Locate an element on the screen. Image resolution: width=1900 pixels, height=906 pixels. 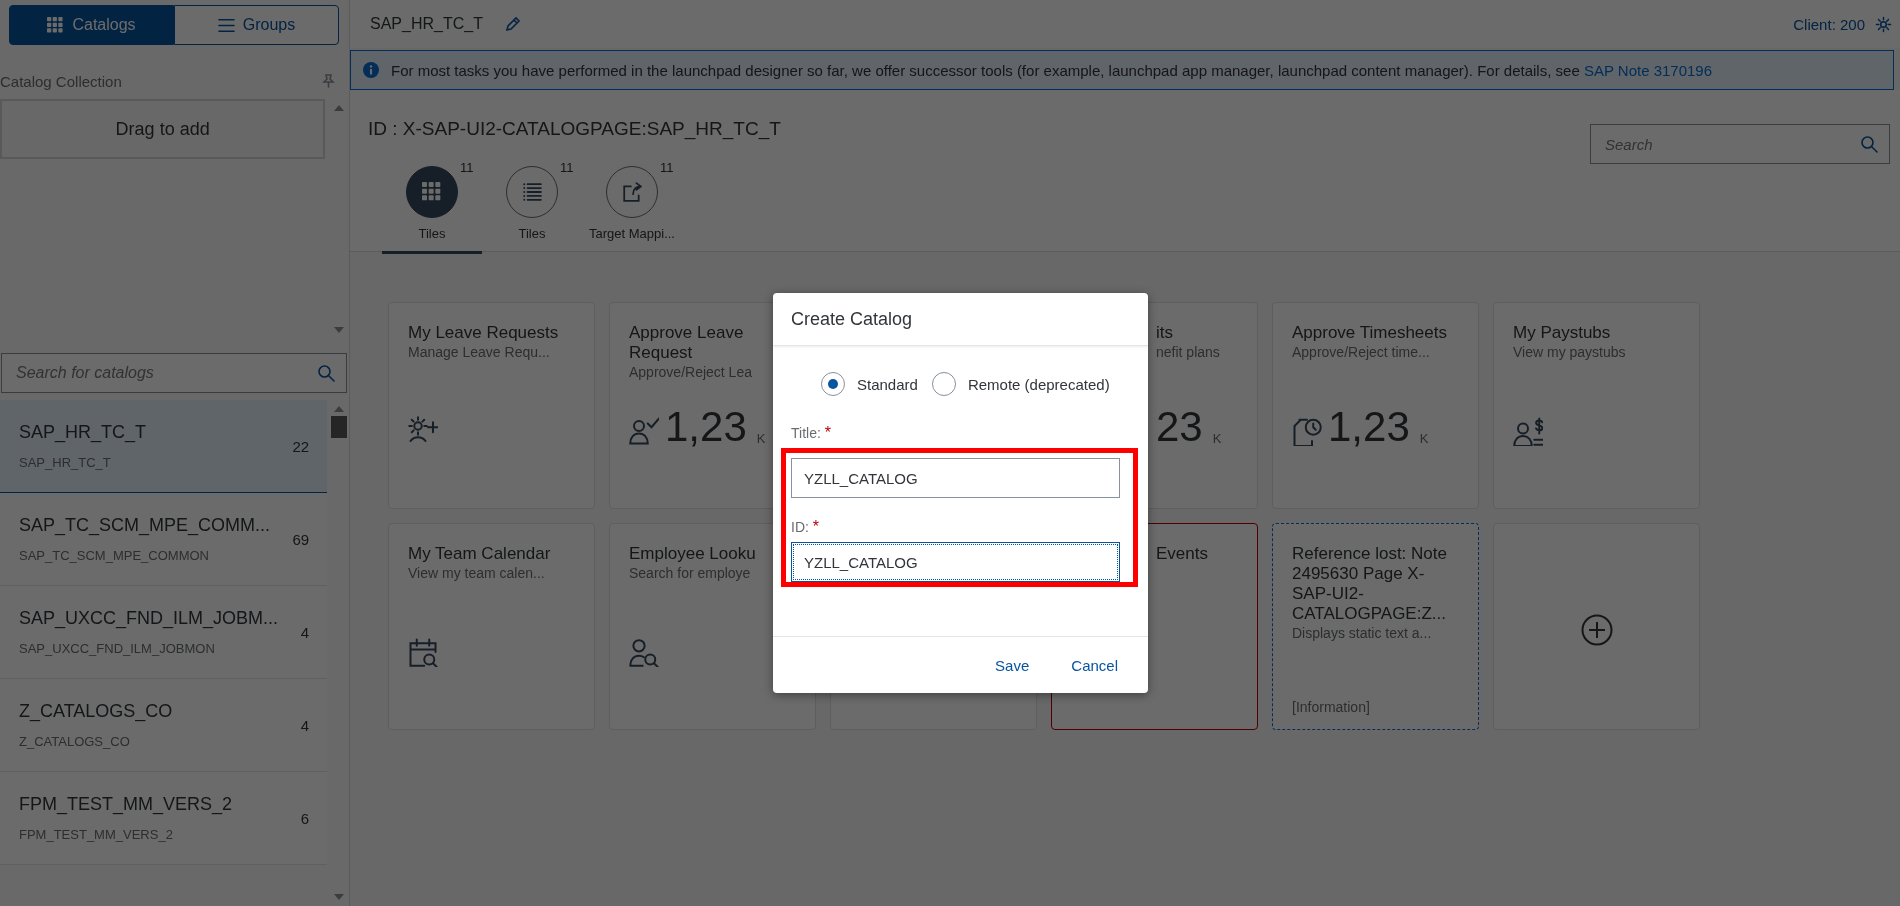
person-dollar-icon is located at coordinates (1528, 431).